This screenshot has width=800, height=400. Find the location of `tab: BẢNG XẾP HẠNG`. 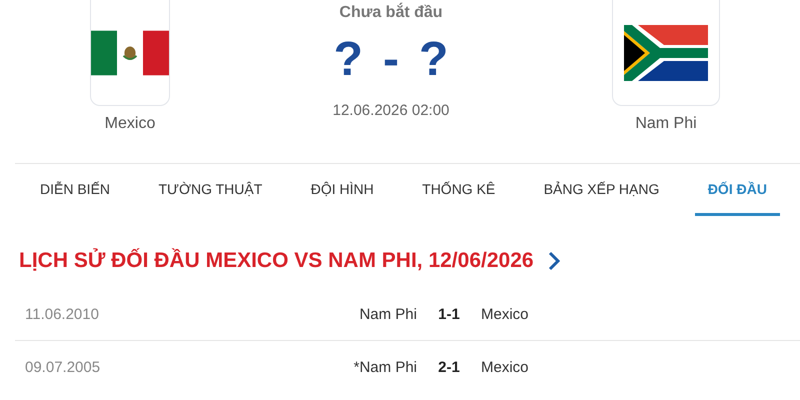

tab: BẢNG XẾP HẠNG is located at coordinates (601, 190).